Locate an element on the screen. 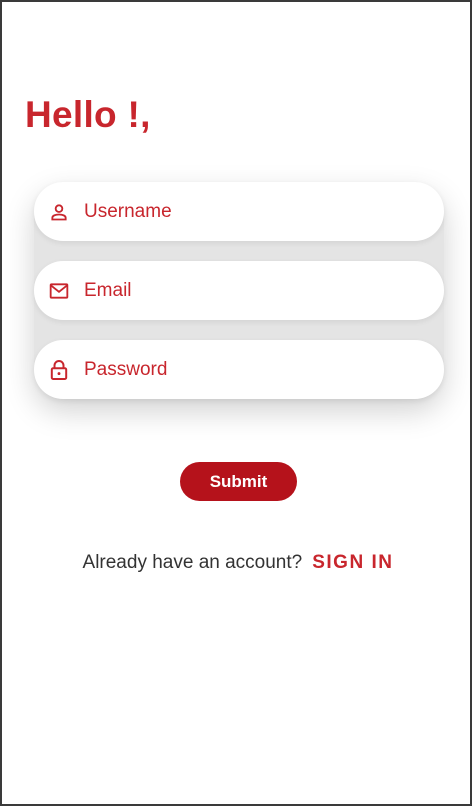 This screenshot has height=806, width=472. mail-icon is located at coordinates (59, 291).